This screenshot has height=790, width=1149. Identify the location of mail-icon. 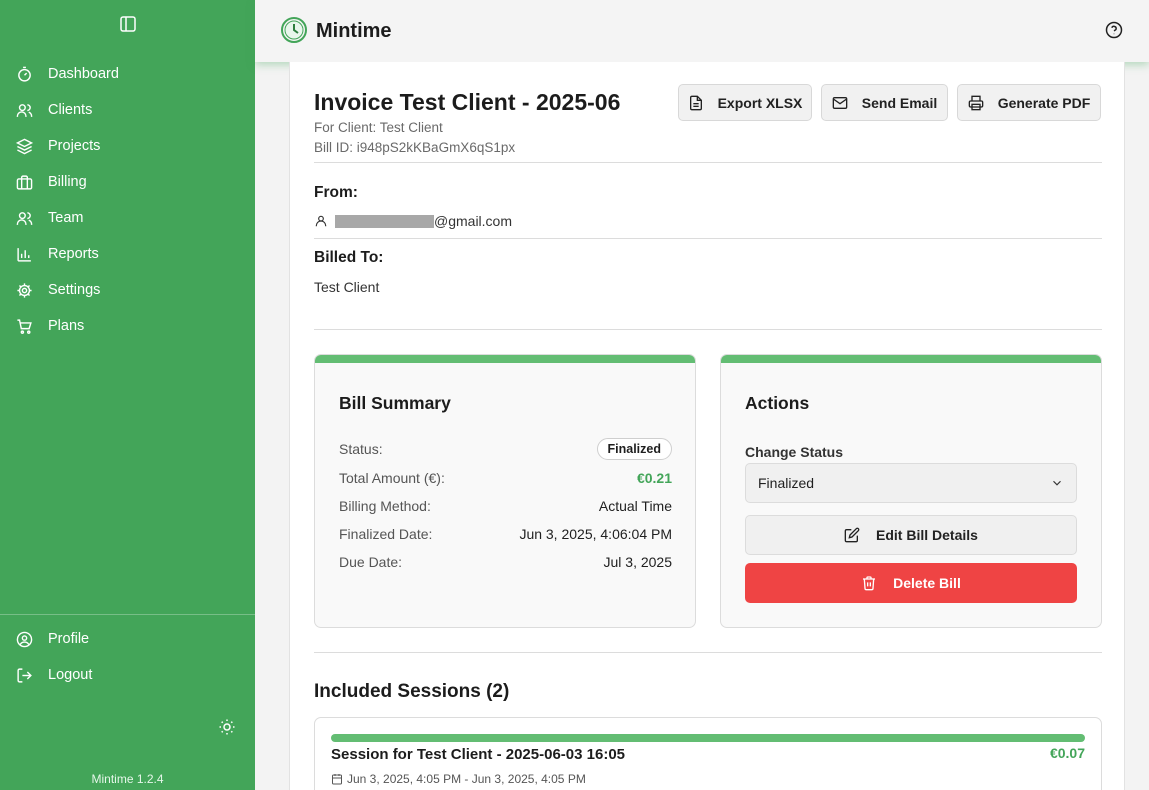
(840, 102).